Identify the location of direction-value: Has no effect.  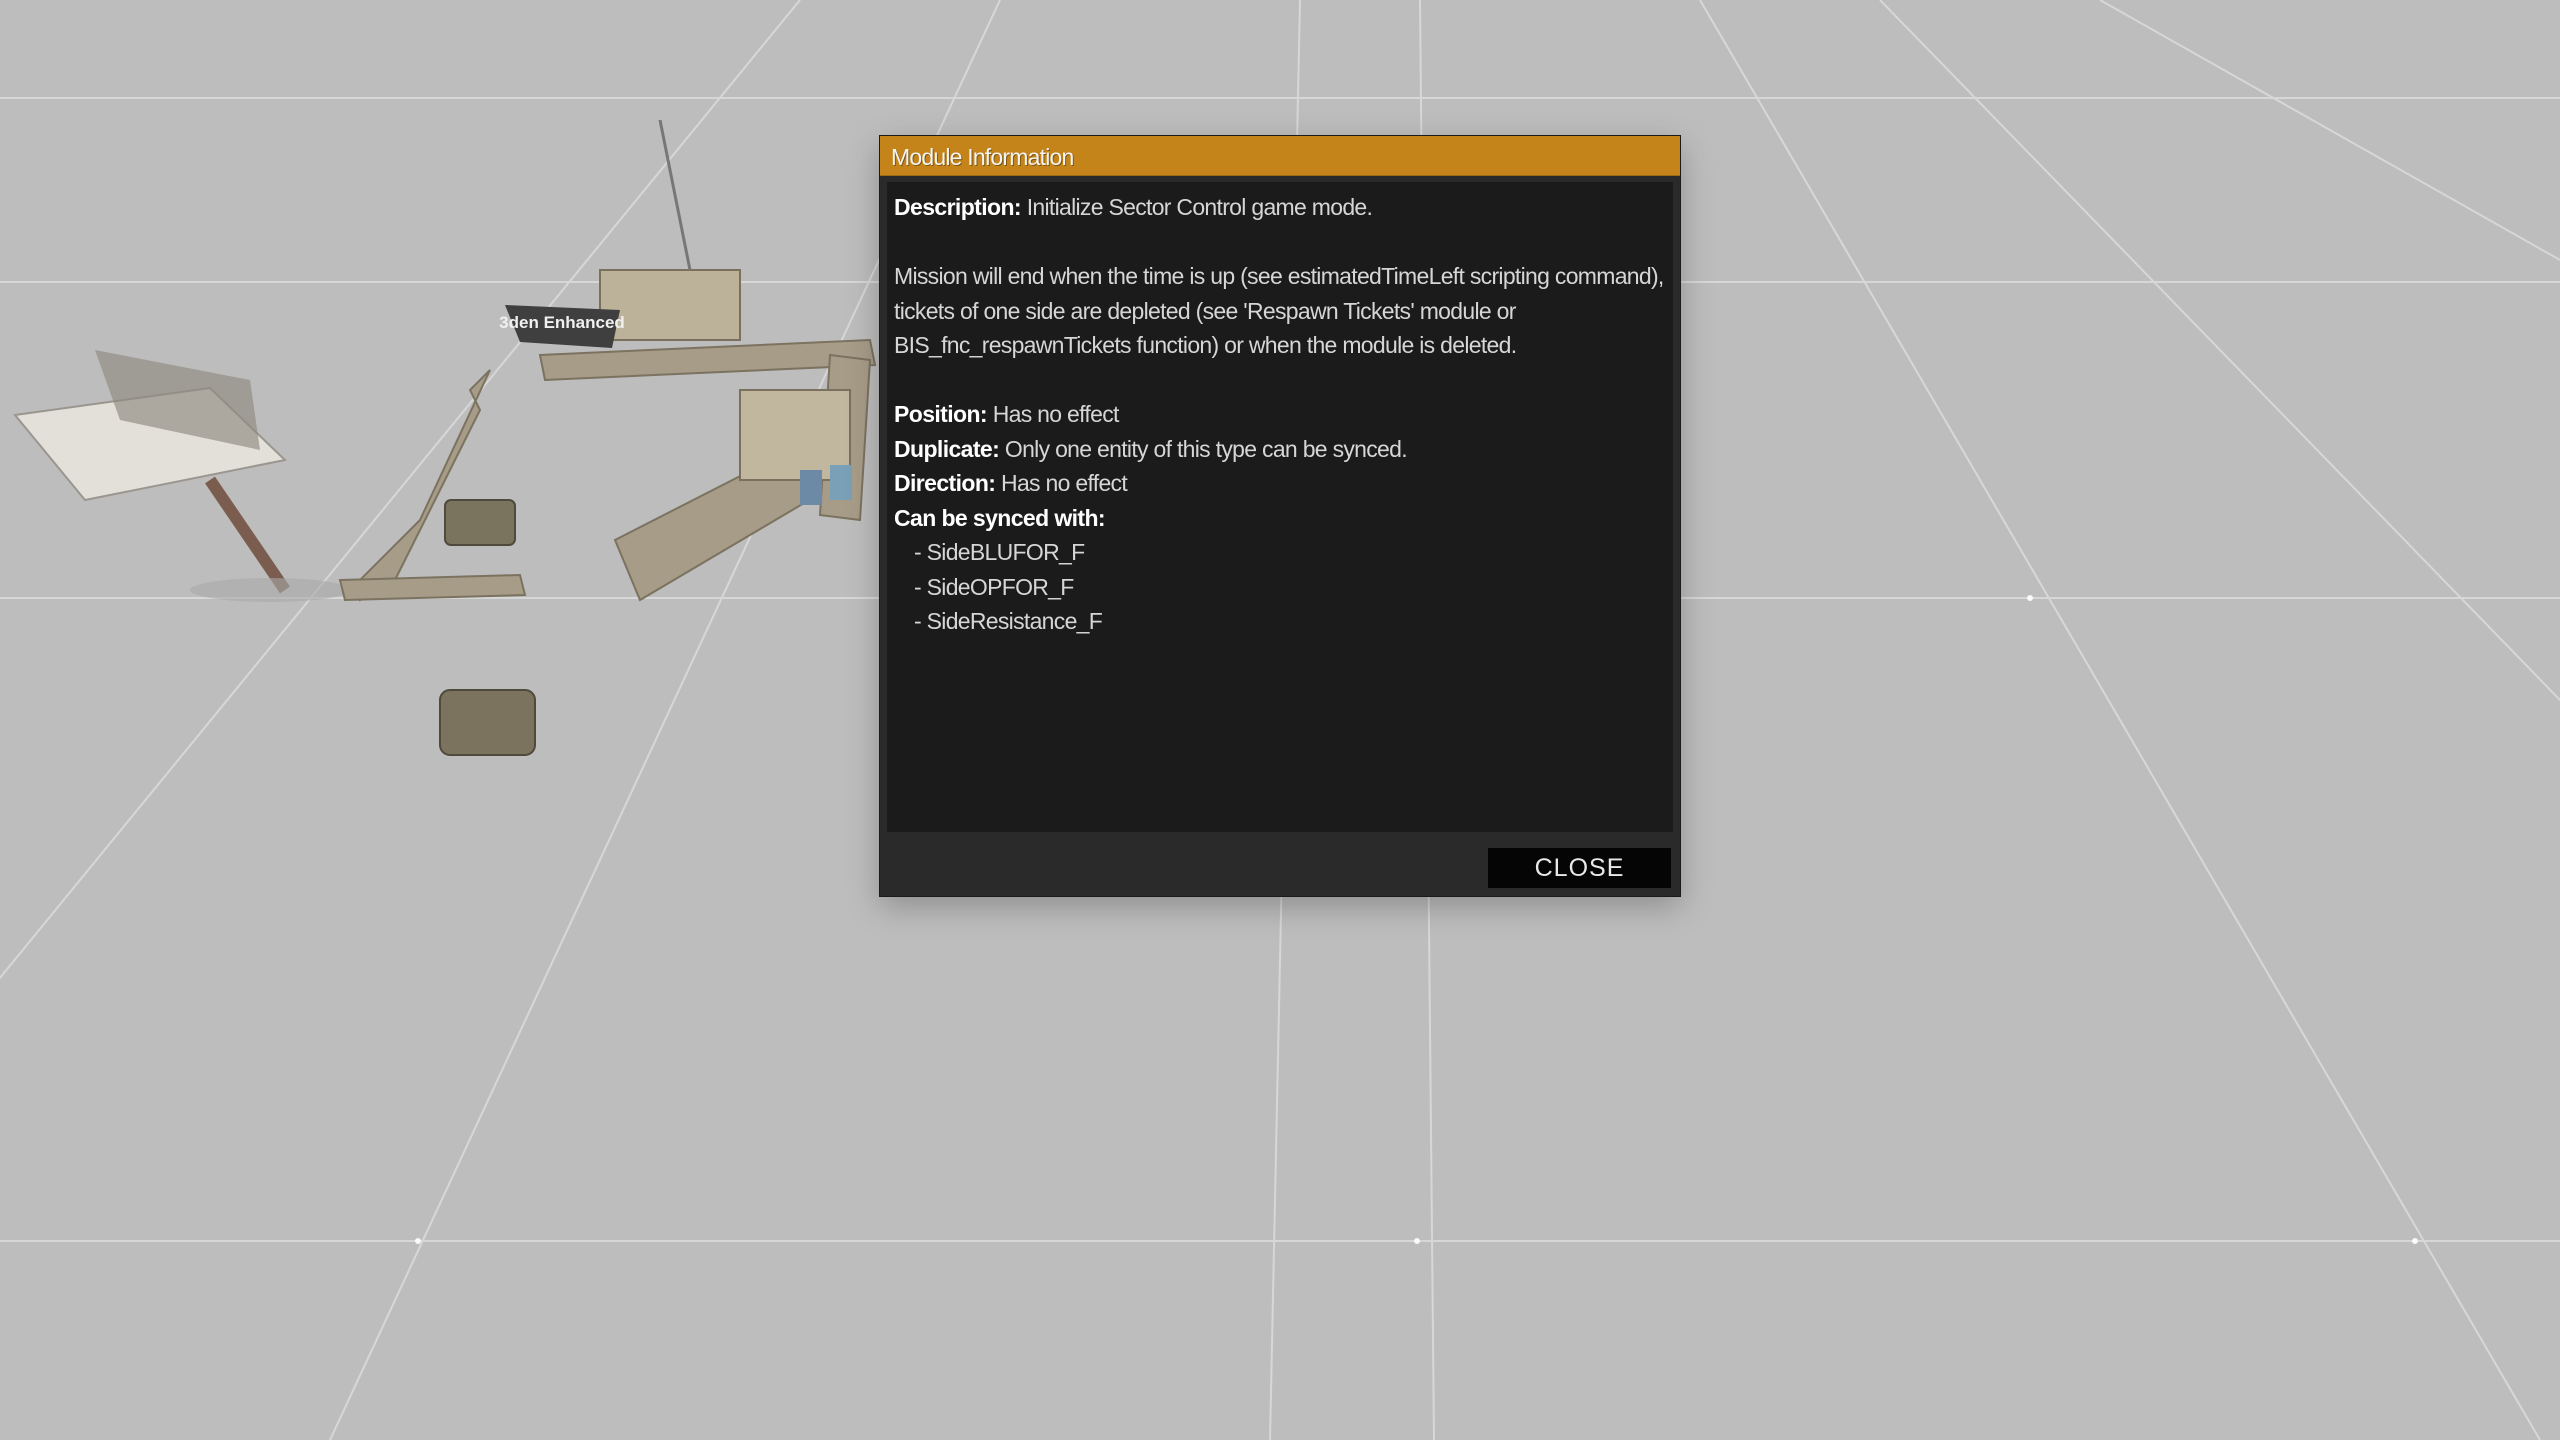
(1064, 483).